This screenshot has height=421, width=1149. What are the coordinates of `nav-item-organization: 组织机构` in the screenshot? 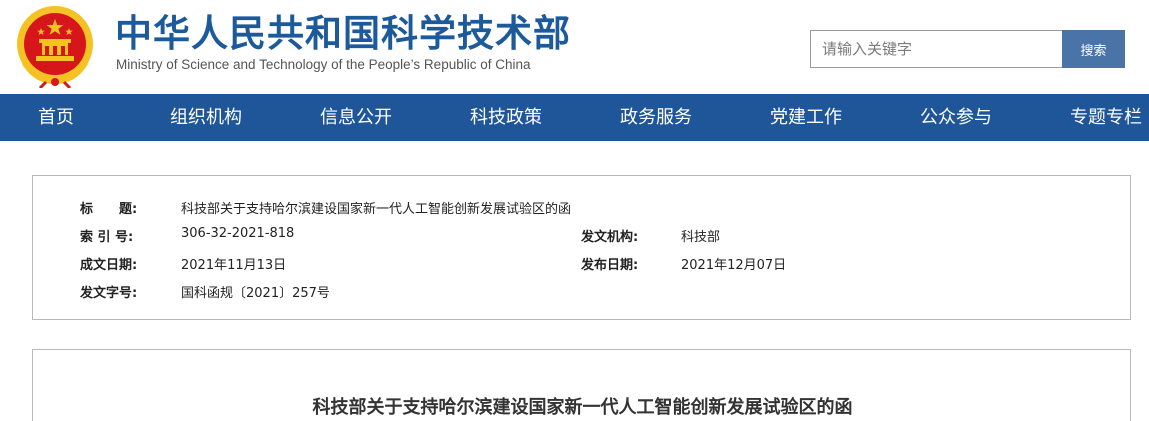 It's located at (206, 117).